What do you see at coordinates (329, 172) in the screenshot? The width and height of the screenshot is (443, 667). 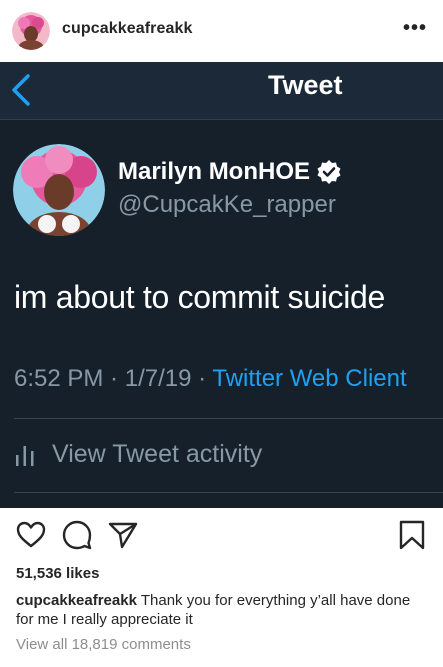 I see `verified-badge-icon` at bounding box center [329, 172].